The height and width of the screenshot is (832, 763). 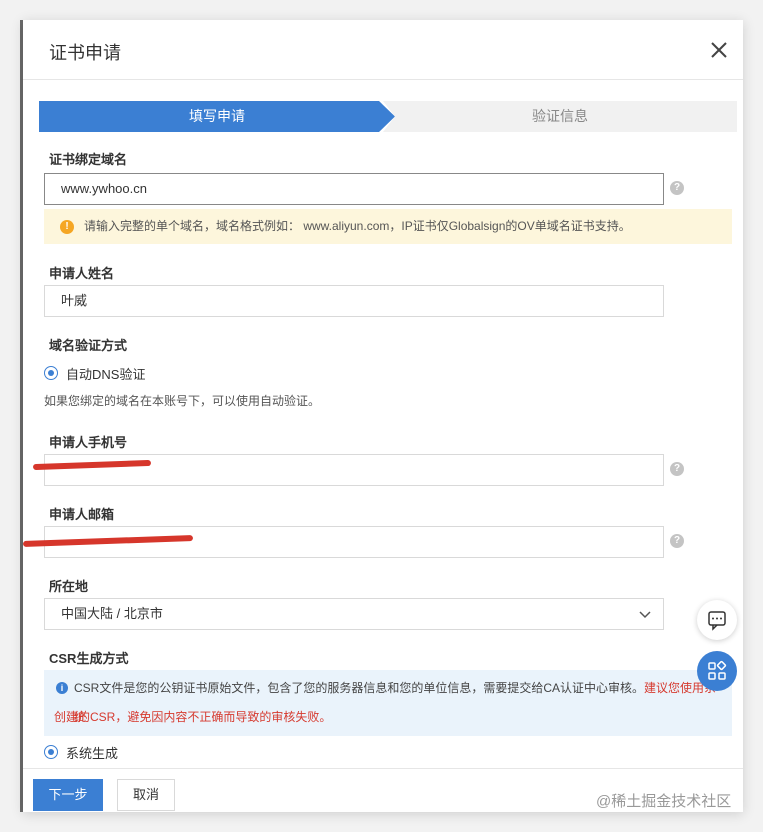 I want to click on csr-label: CSR生成方式, so click(x=89, y=658).